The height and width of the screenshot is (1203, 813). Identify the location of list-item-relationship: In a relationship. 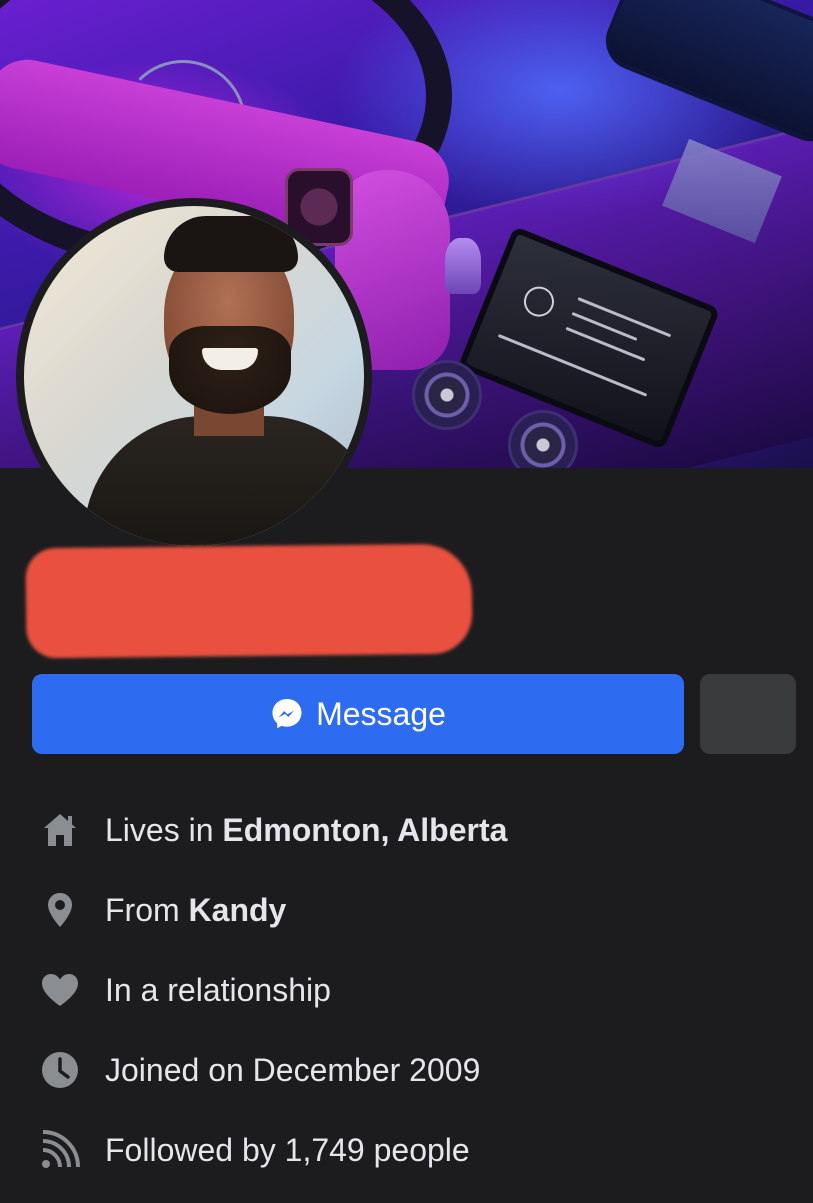
(406, 990).